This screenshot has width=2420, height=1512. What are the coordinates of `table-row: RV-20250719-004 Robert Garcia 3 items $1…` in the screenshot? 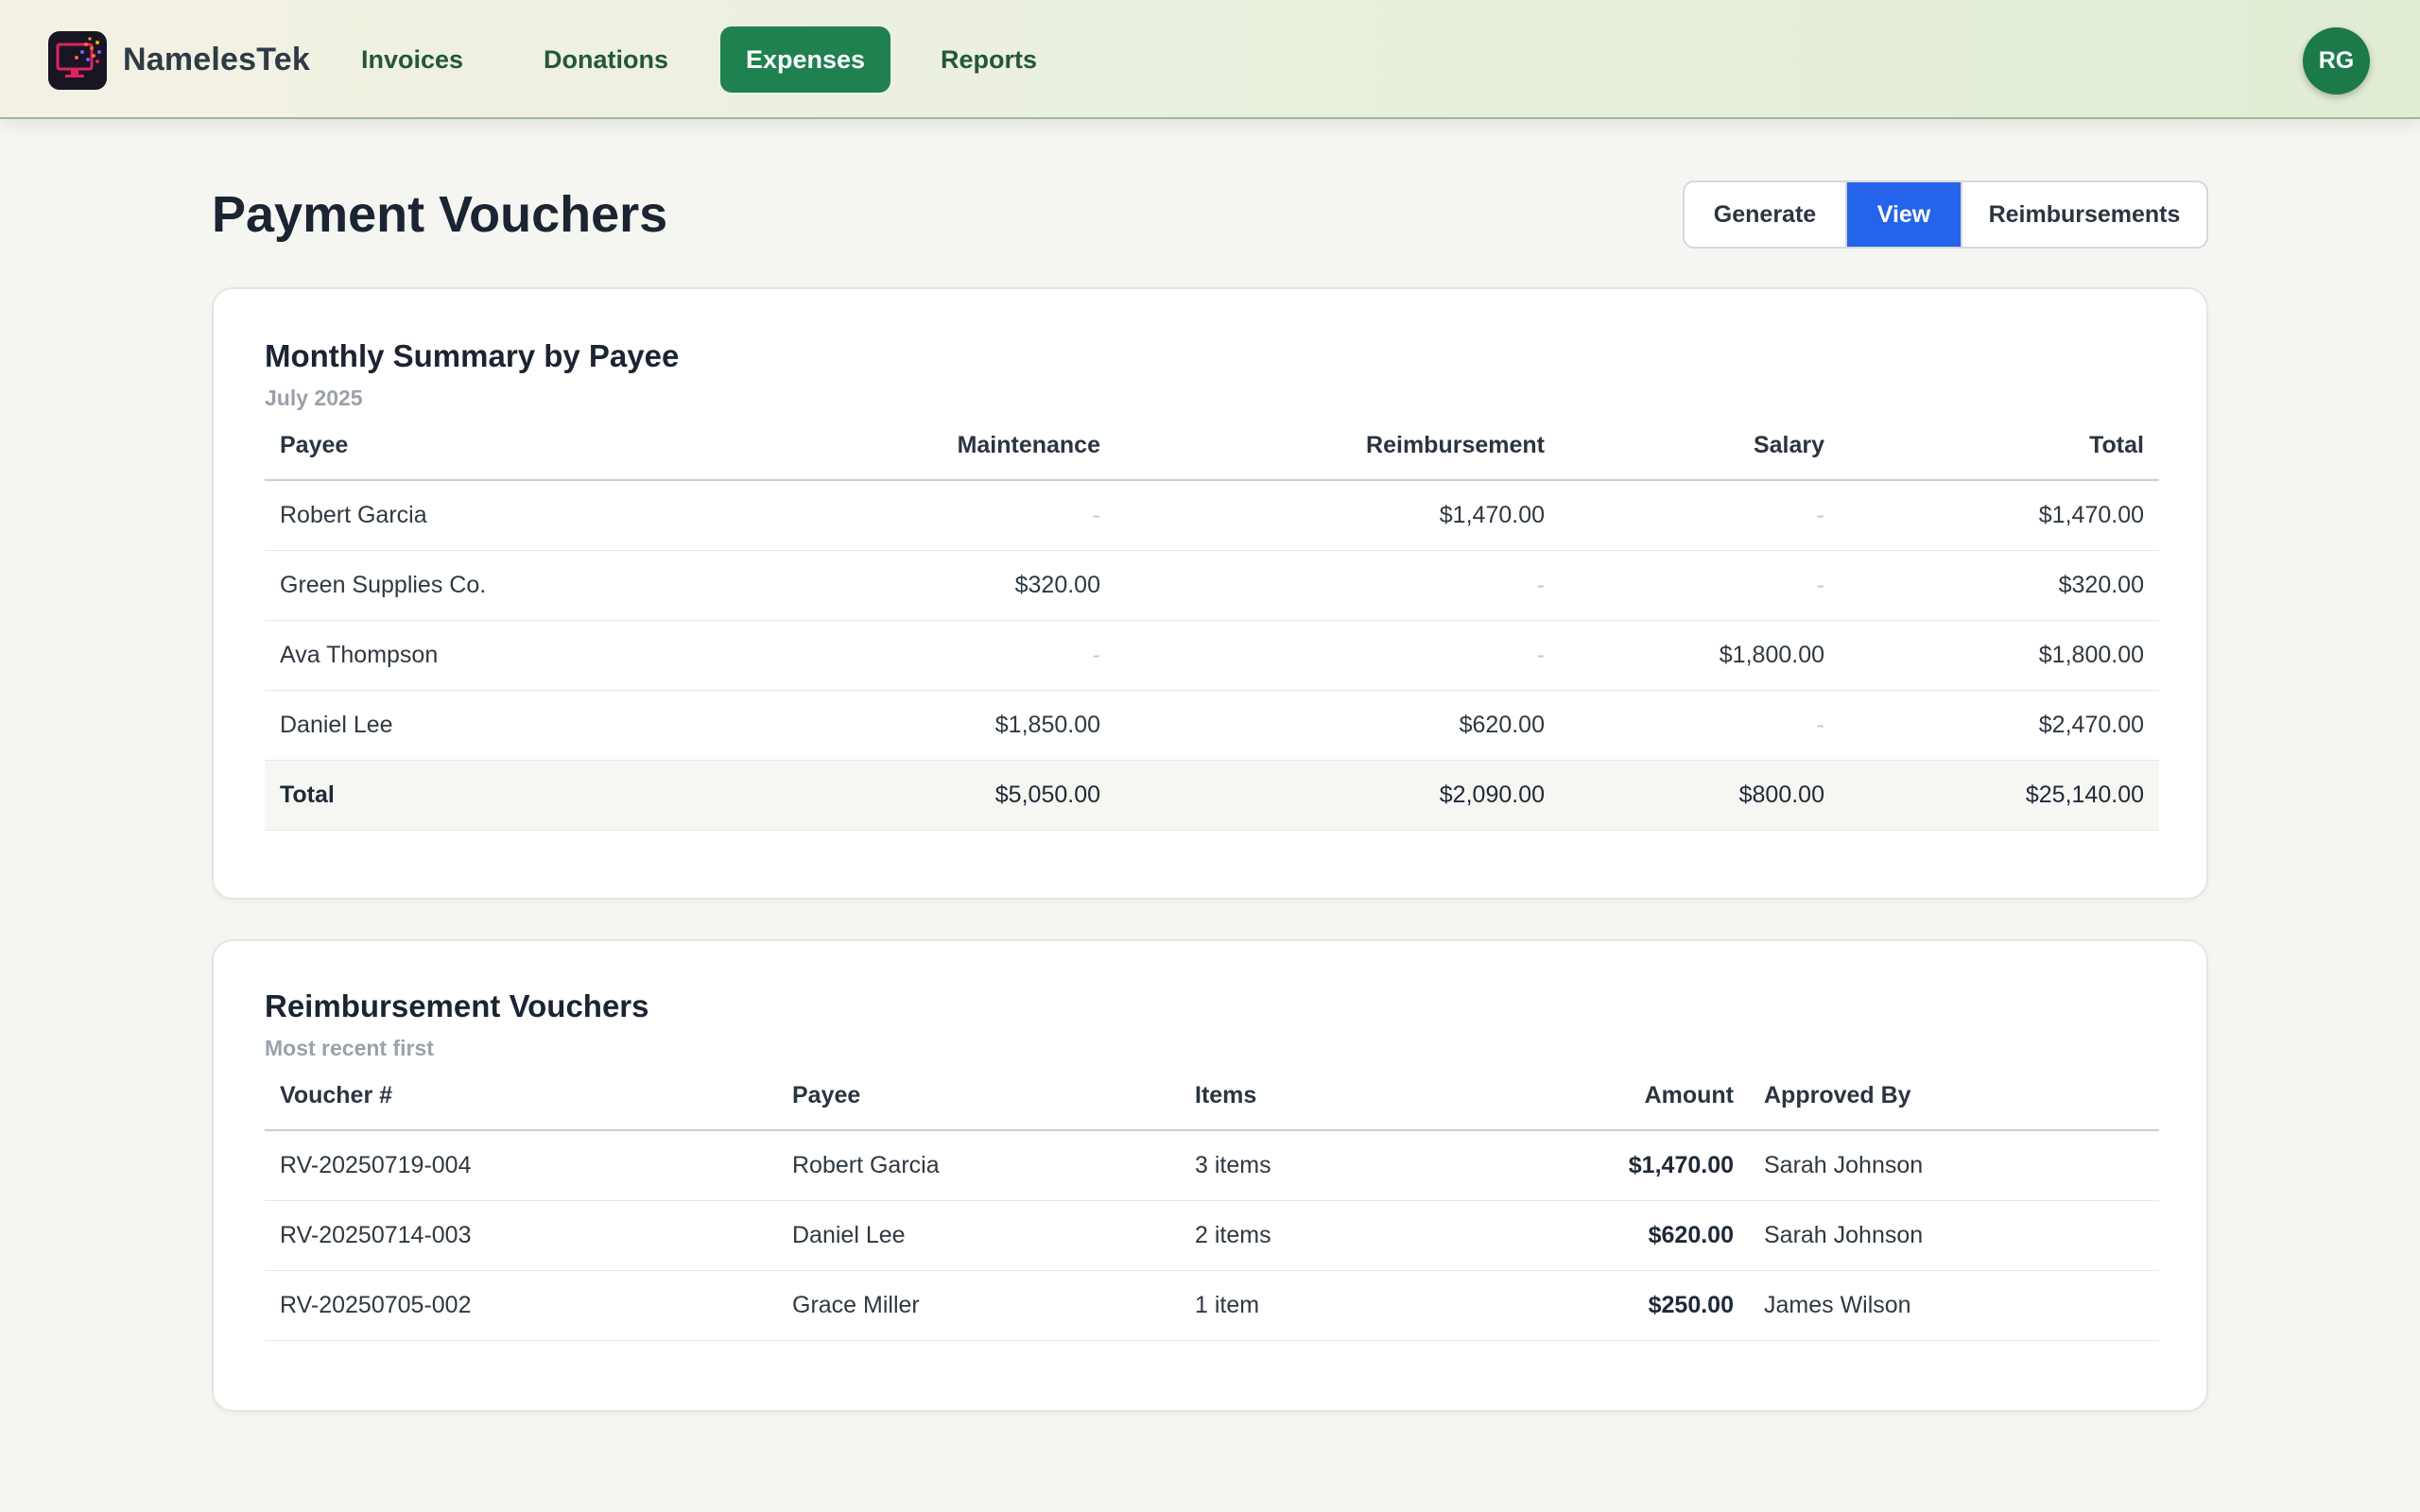 It's located at (1212, 1165).